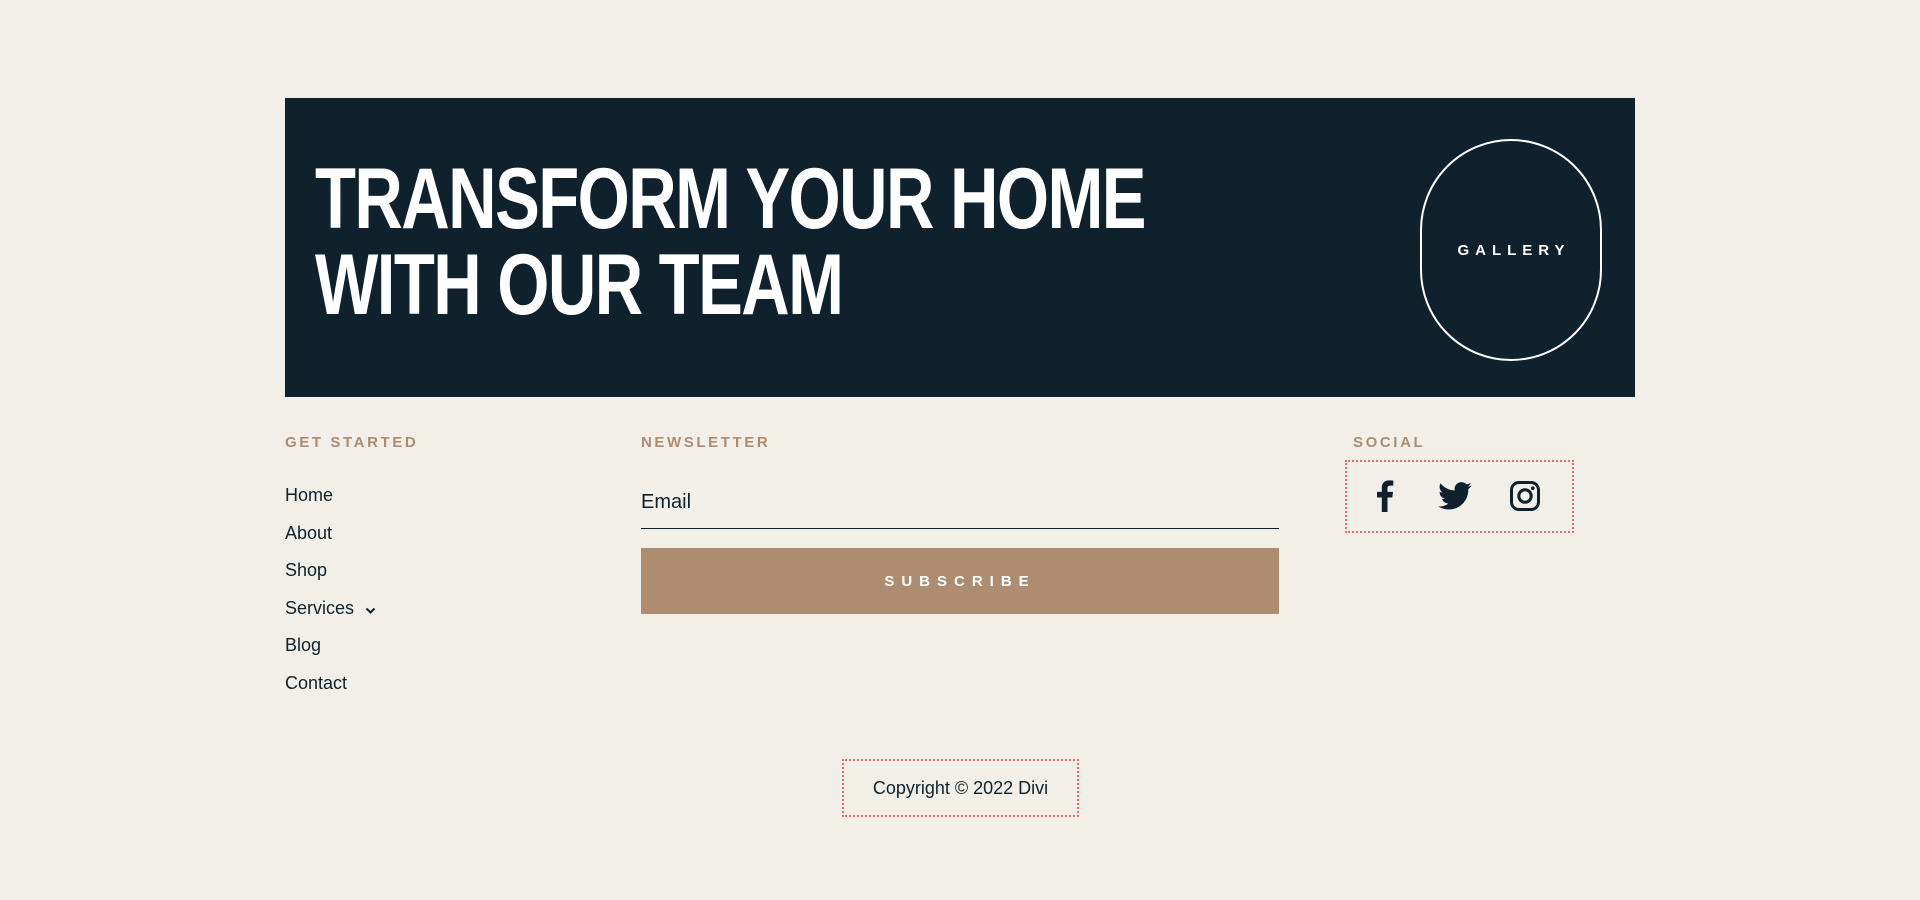 This screenshot has height=900, width=1920. I want to click on hero-title: Transform your home with our team, so click(731, 242).